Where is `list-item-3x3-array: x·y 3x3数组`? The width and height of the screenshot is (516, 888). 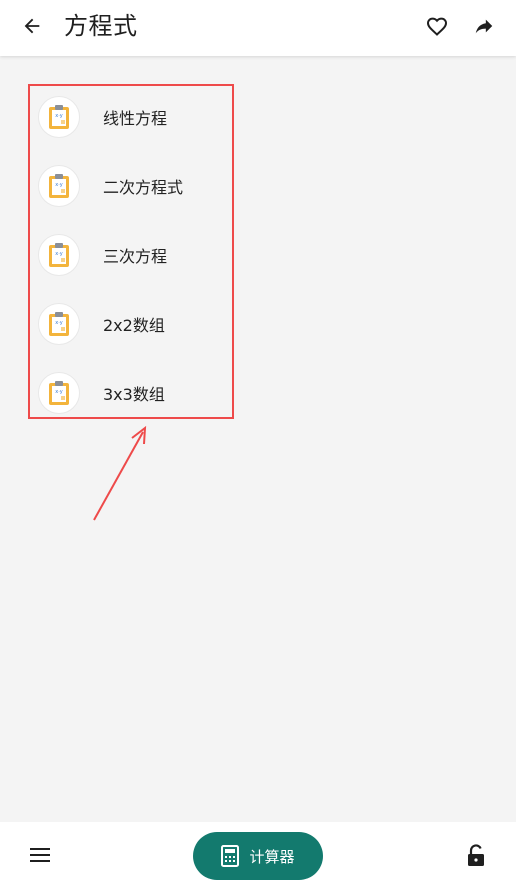 list-item-3x3-array: x·y 3x3数组 is located at coordinates (136, 393).